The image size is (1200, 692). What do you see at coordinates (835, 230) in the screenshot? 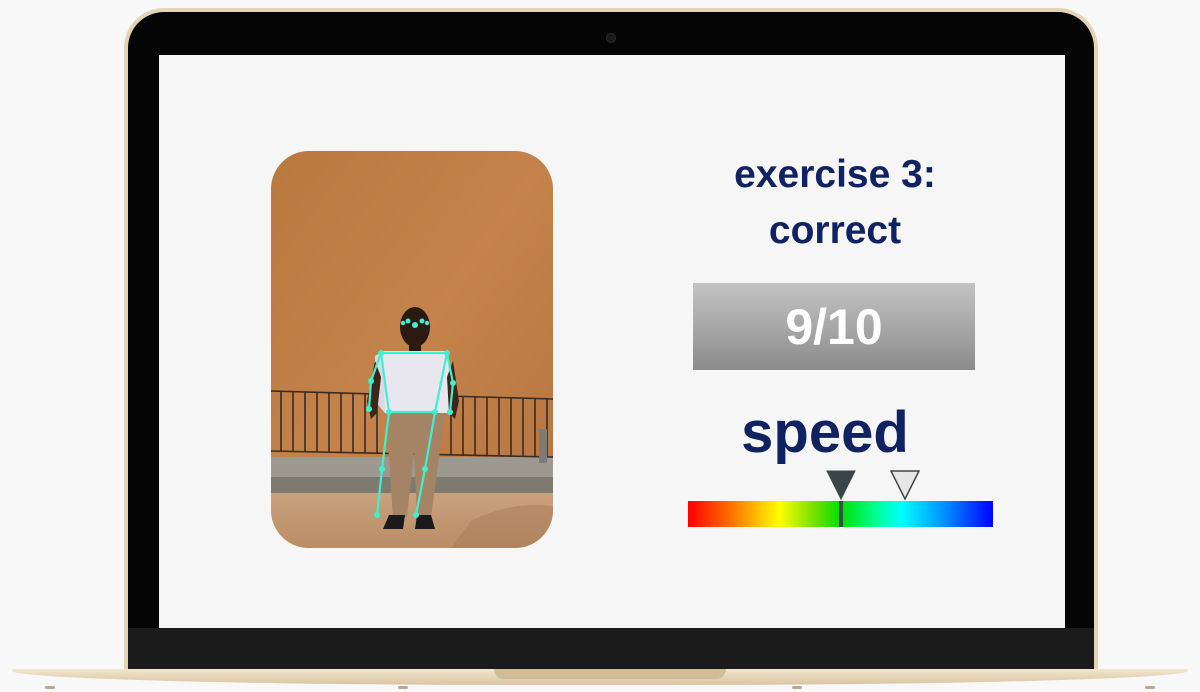
I see `exercise-status: correct` at bounding box center [835, 230].